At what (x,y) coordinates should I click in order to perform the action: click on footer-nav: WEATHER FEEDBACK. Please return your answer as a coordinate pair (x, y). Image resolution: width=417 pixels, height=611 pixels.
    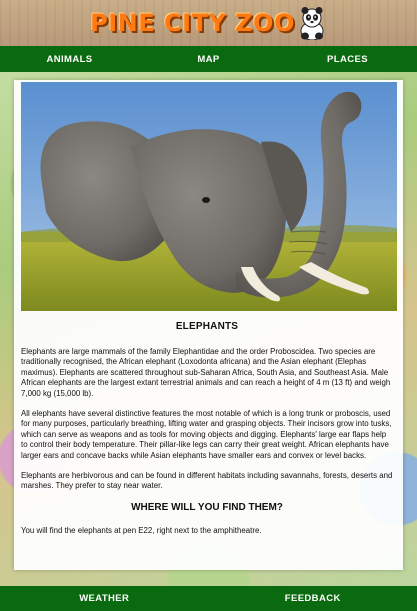
    Looking at the image, I should click on (208, 598).